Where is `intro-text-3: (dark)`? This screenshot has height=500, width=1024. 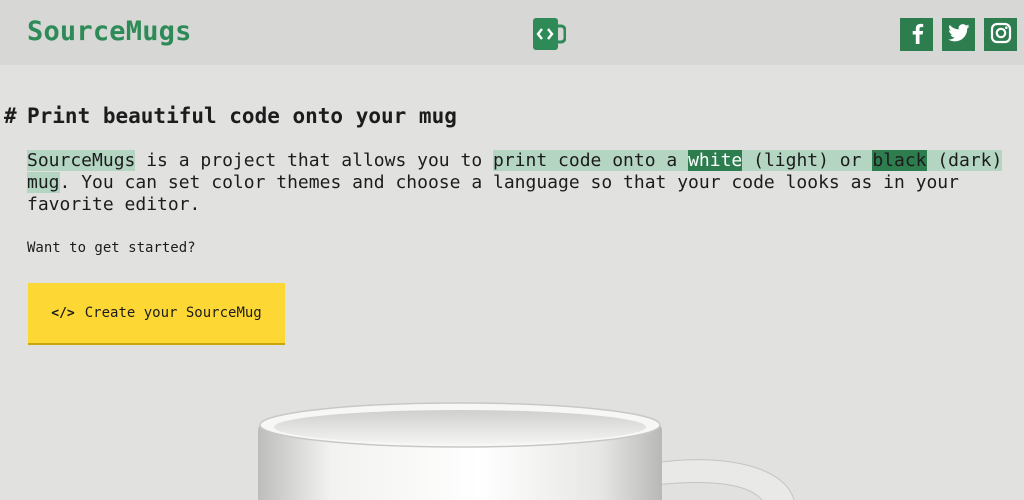 intro-text-3: (dark) is located at coordinates (964, 160).